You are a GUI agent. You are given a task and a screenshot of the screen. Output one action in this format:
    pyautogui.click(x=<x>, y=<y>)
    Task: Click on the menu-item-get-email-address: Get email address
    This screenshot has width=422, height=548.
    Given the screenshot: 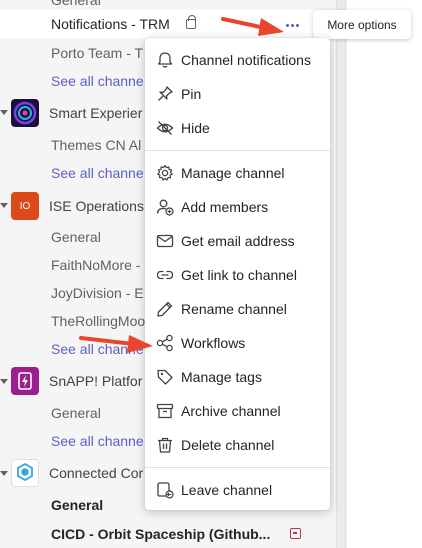 What is the action you would take?
    pyautogui.click(x=237, y=241)
    